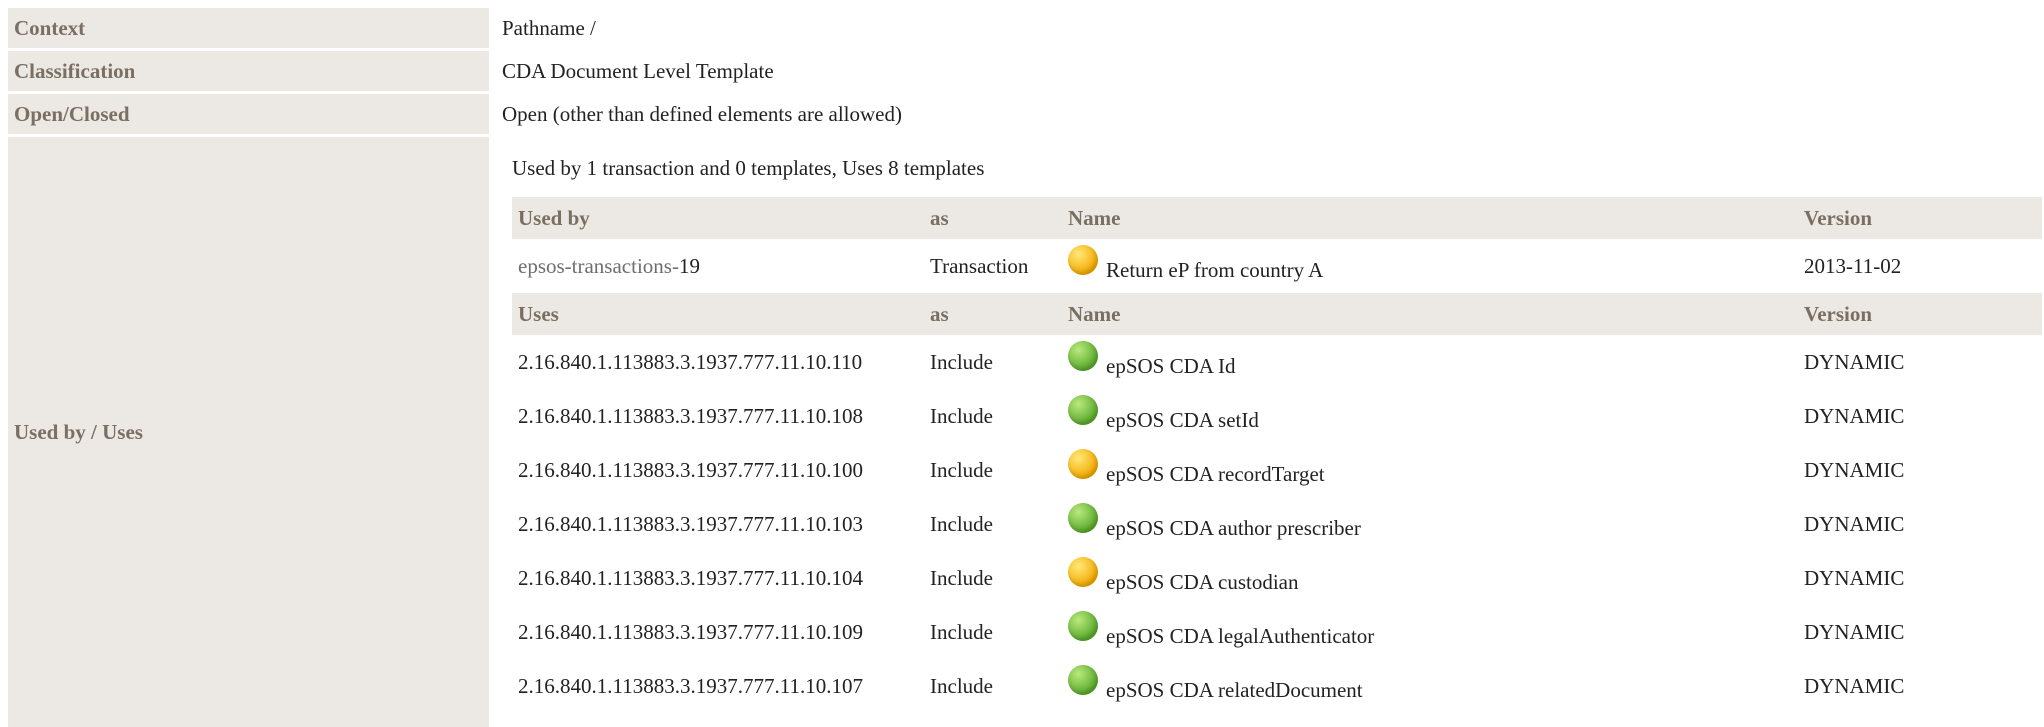 The width and height of the screenshot is (2044, 727). Describe the element at coordinates (689, 265) in the screenshot. I see `transaction-number: 19` at that location.